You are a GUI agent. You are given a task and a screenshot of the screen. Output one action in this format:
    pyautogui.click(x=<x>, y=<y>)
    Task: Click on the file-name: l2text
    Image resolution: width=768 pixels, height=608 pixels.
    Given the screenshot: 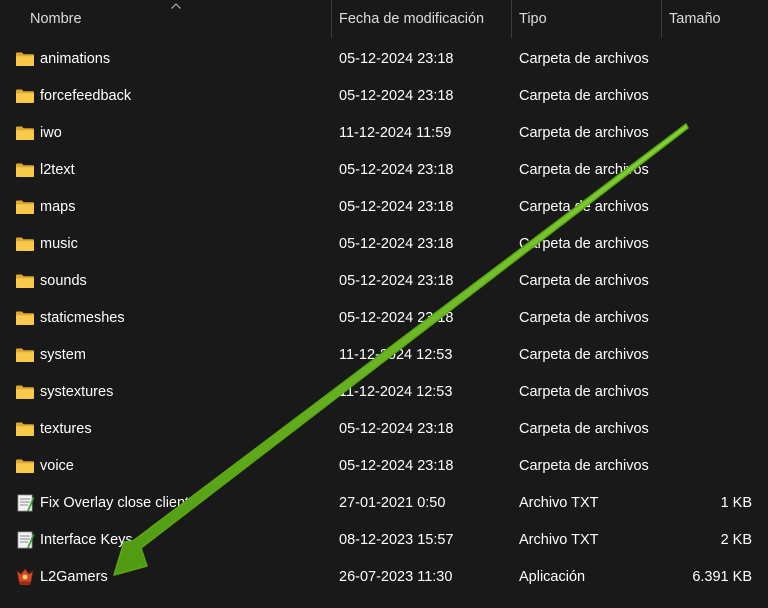 What is the action you would take?
    pyautogui.click(x=57, y=170)
    